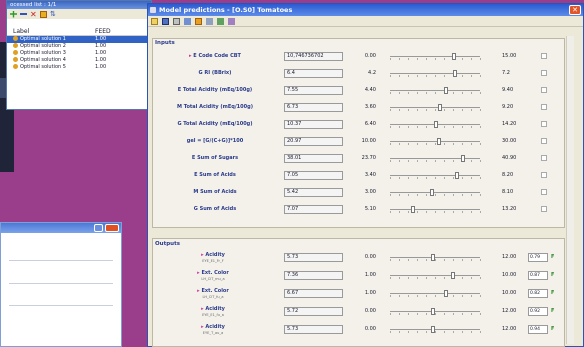 This screenshot has width=584, height=347. I want to click on close-button, so click(112, 228).